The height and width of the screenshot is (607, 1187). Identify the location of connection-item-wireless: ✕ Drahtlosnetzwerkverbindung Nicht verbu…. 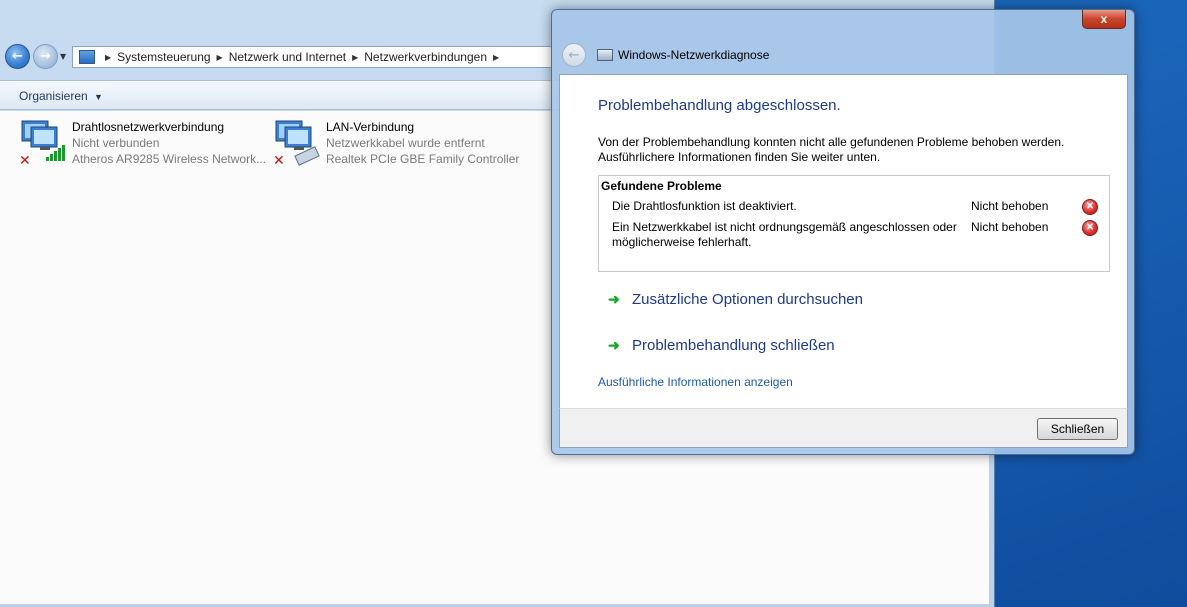
(143, 144).